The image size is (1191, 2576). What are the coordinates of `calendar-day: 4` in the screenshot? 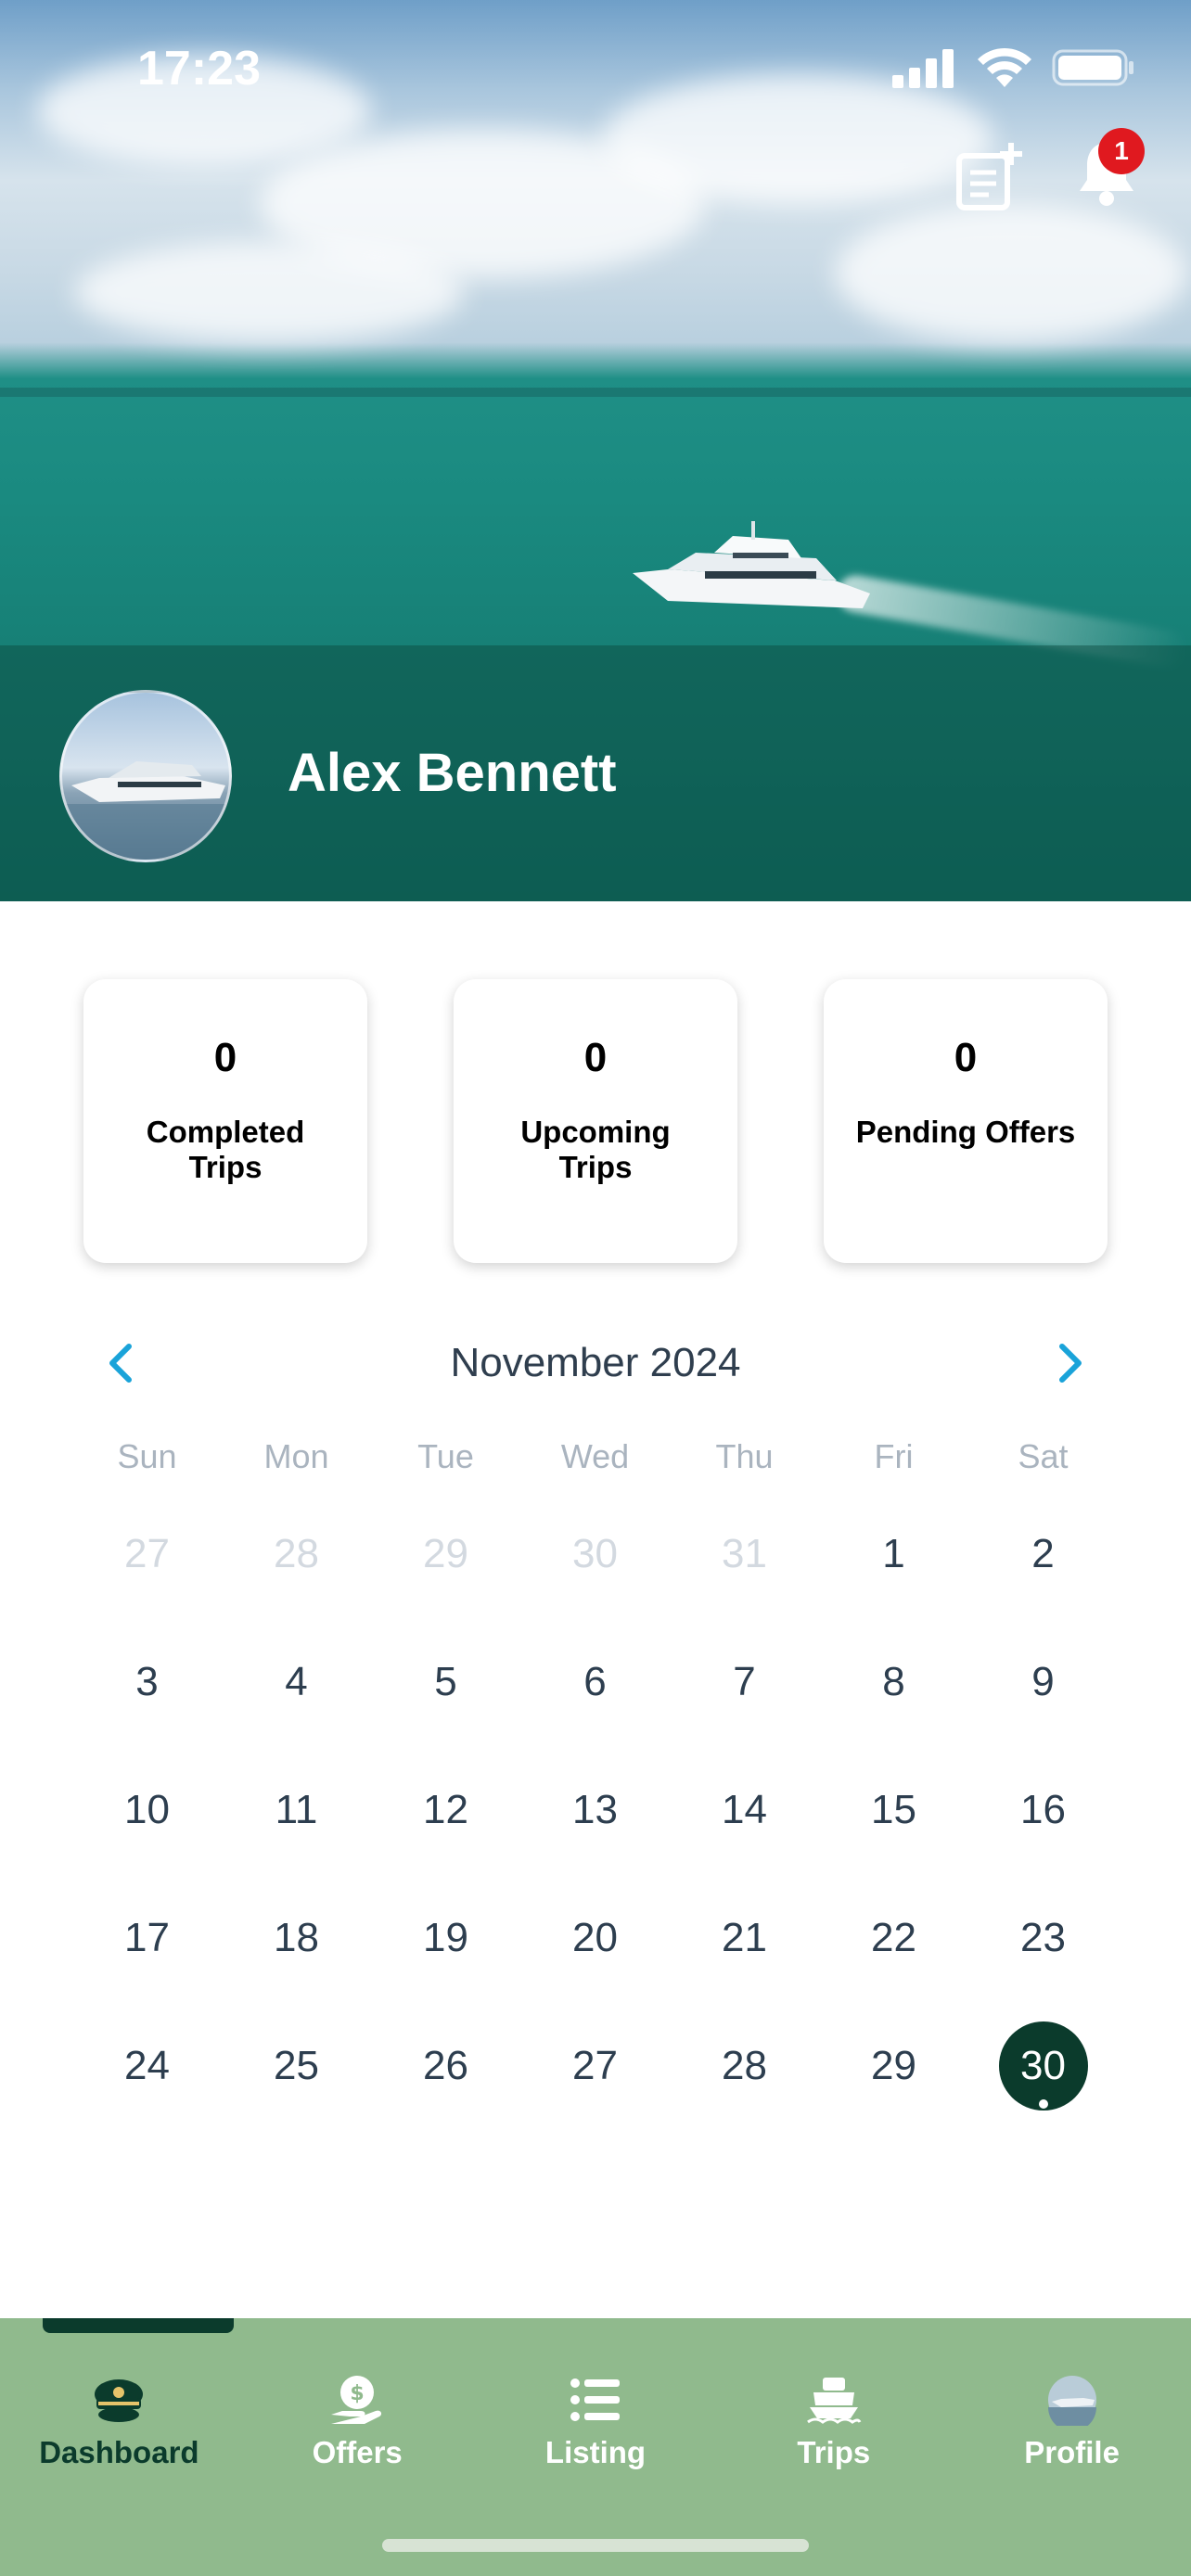 It's located at (296, 1682).